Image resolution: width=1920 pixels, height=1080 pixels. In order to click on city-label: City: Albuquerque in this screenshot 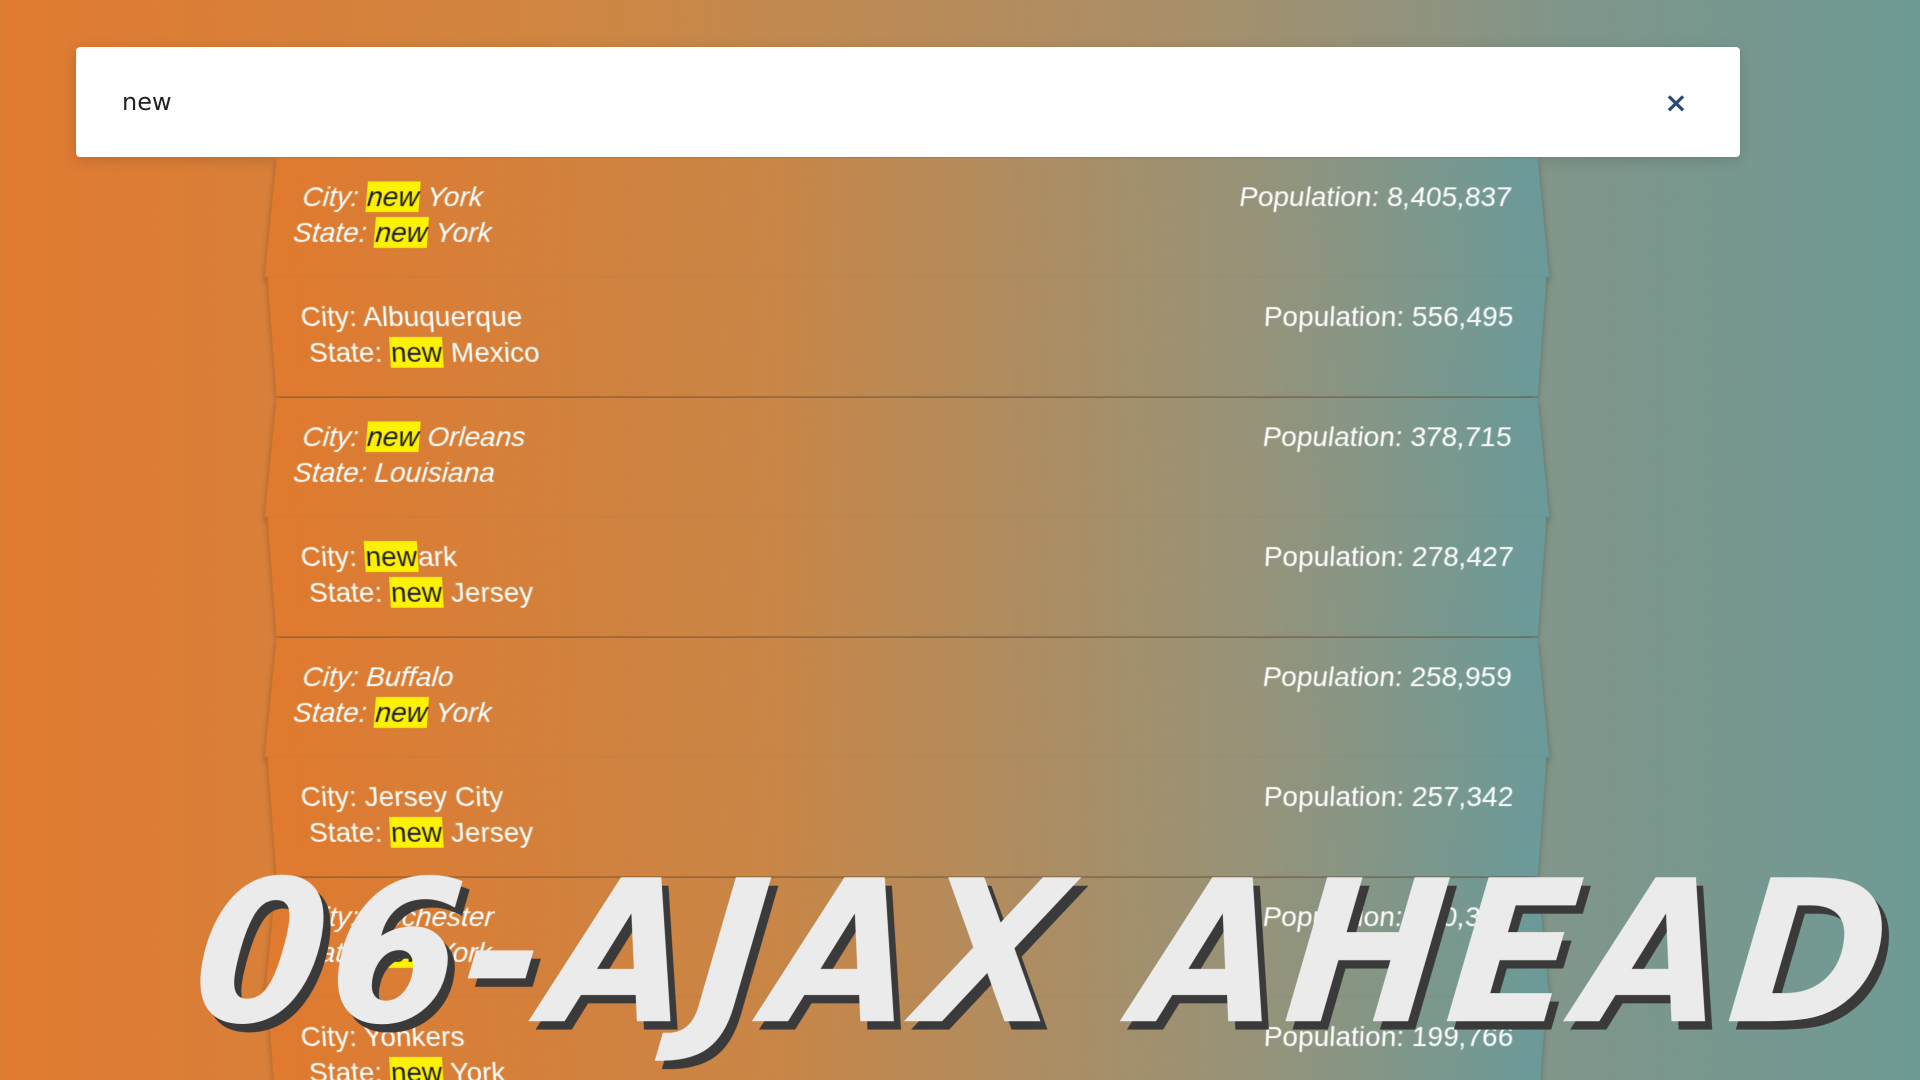, I will do `click(410, 316)`.